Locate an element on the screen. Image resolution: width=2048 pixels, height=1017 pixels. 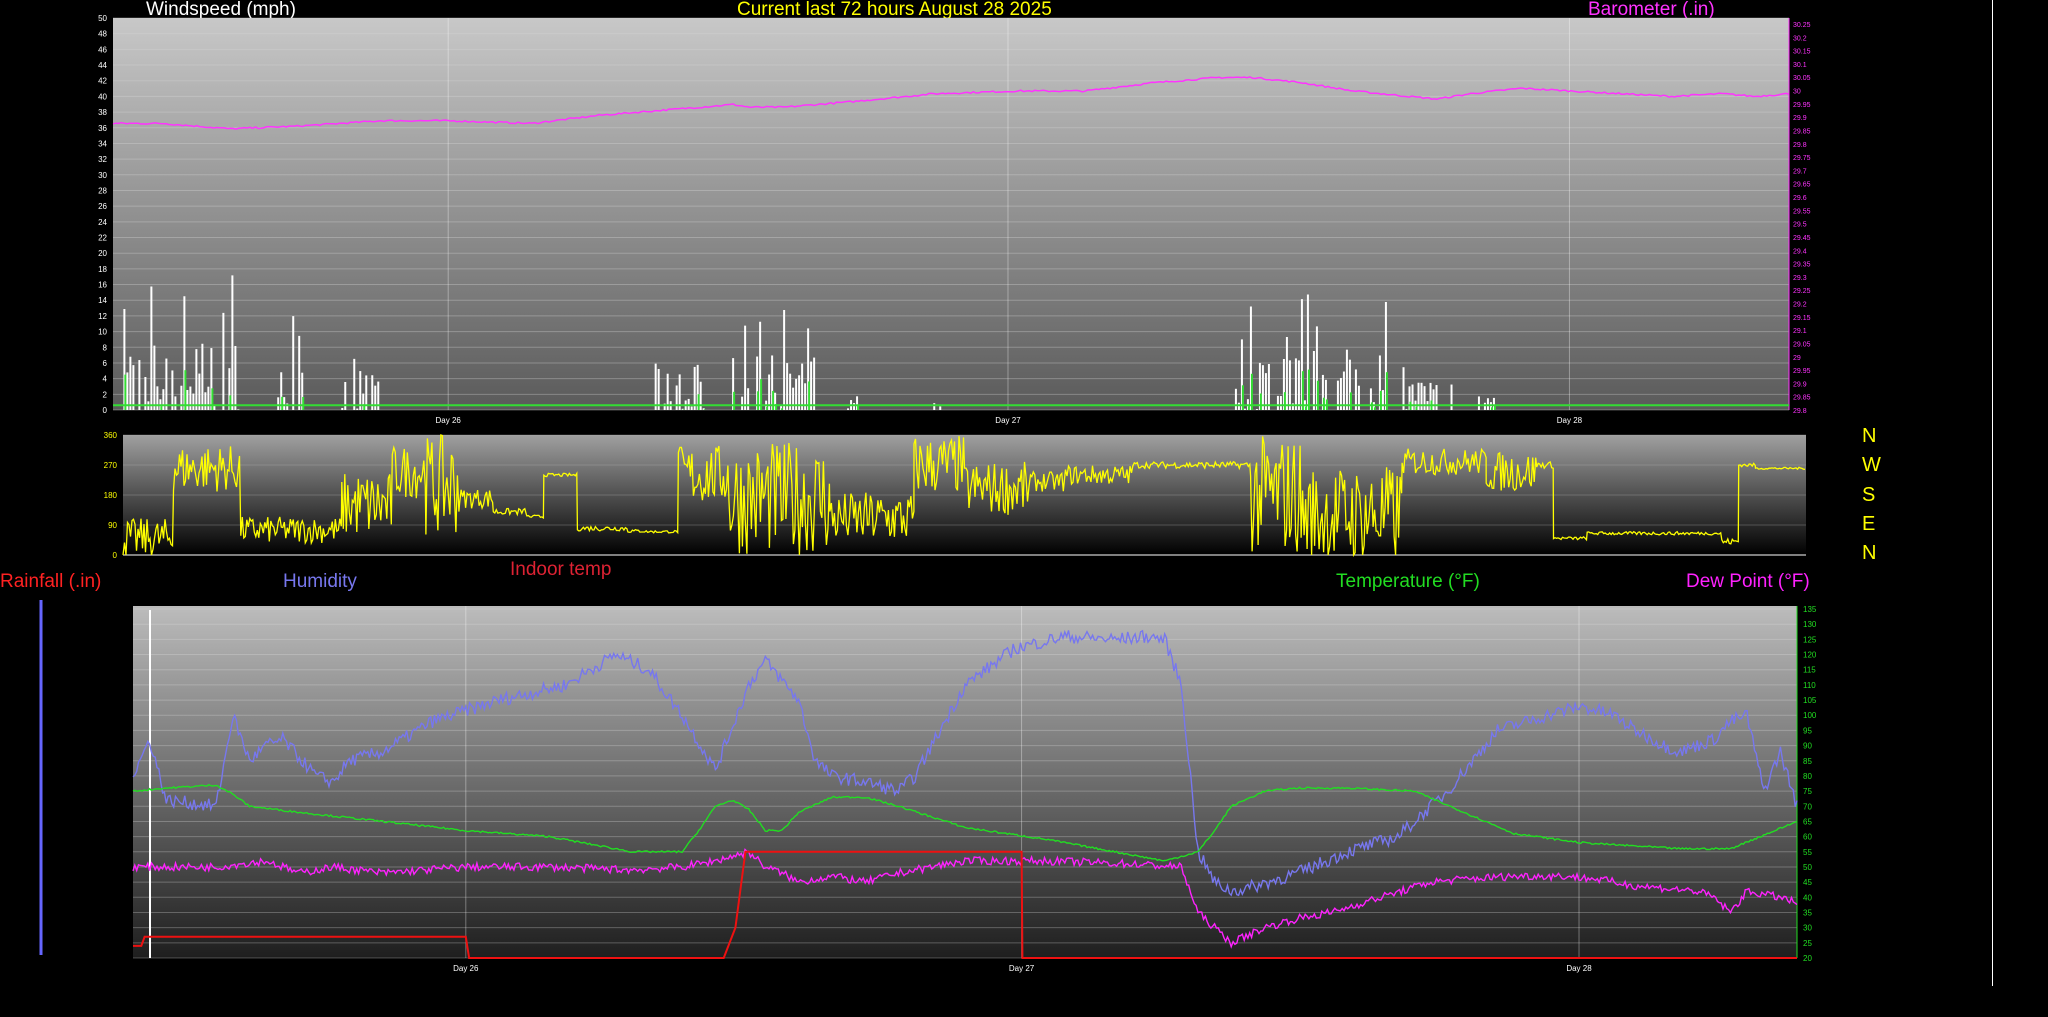
temperature-y-tick-label: 130 is located at coordinates (1810, 624).